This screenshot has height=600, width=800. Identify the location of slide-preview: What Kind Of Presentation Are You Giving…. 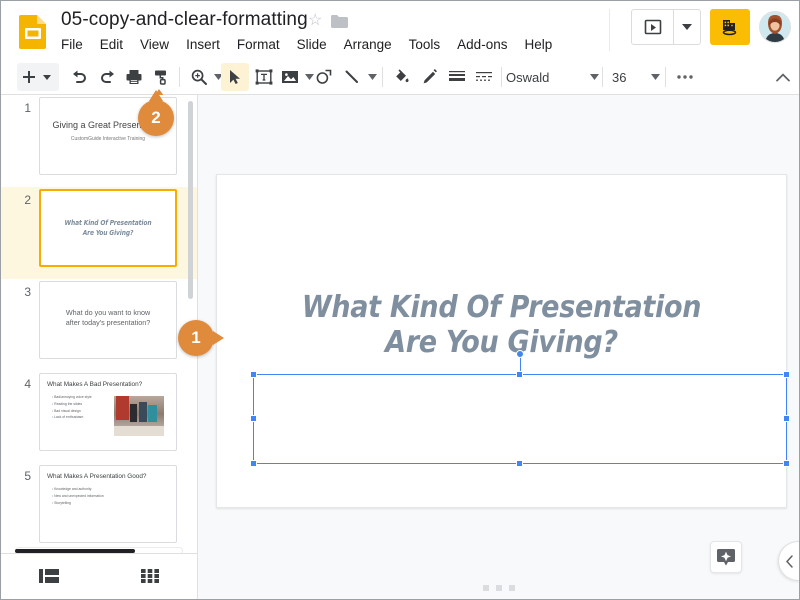
(108, 228).